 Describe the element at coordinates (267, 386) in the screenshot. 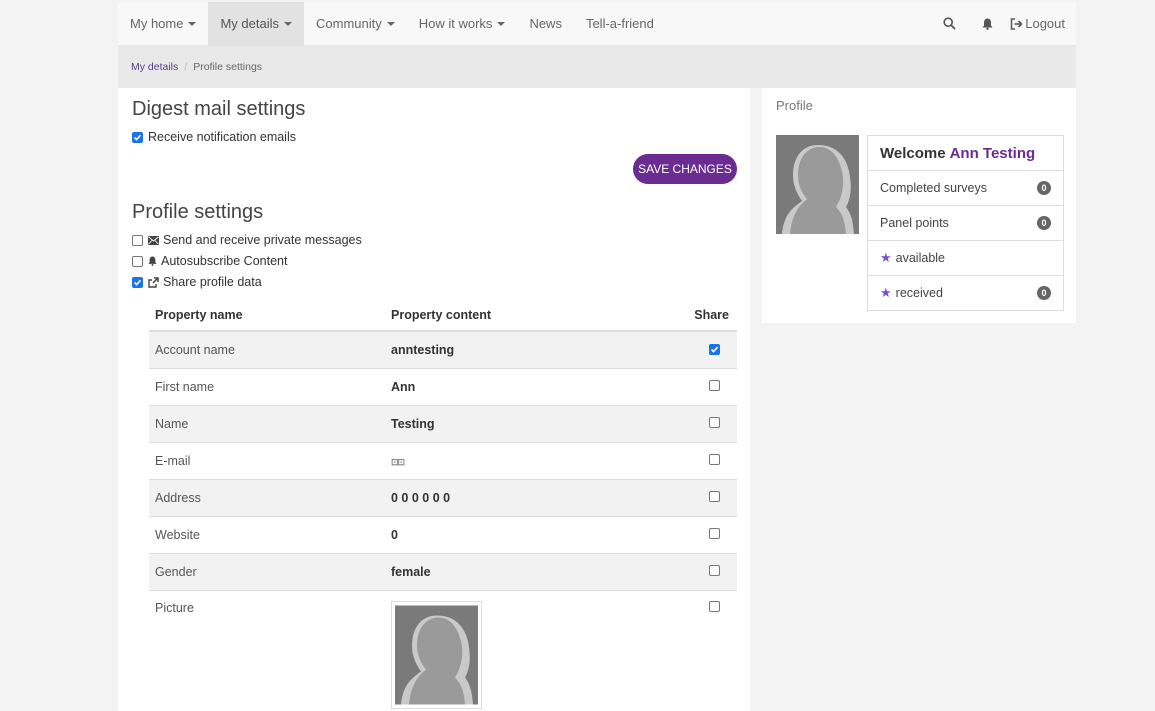

I see `property-name: First name` at that location.